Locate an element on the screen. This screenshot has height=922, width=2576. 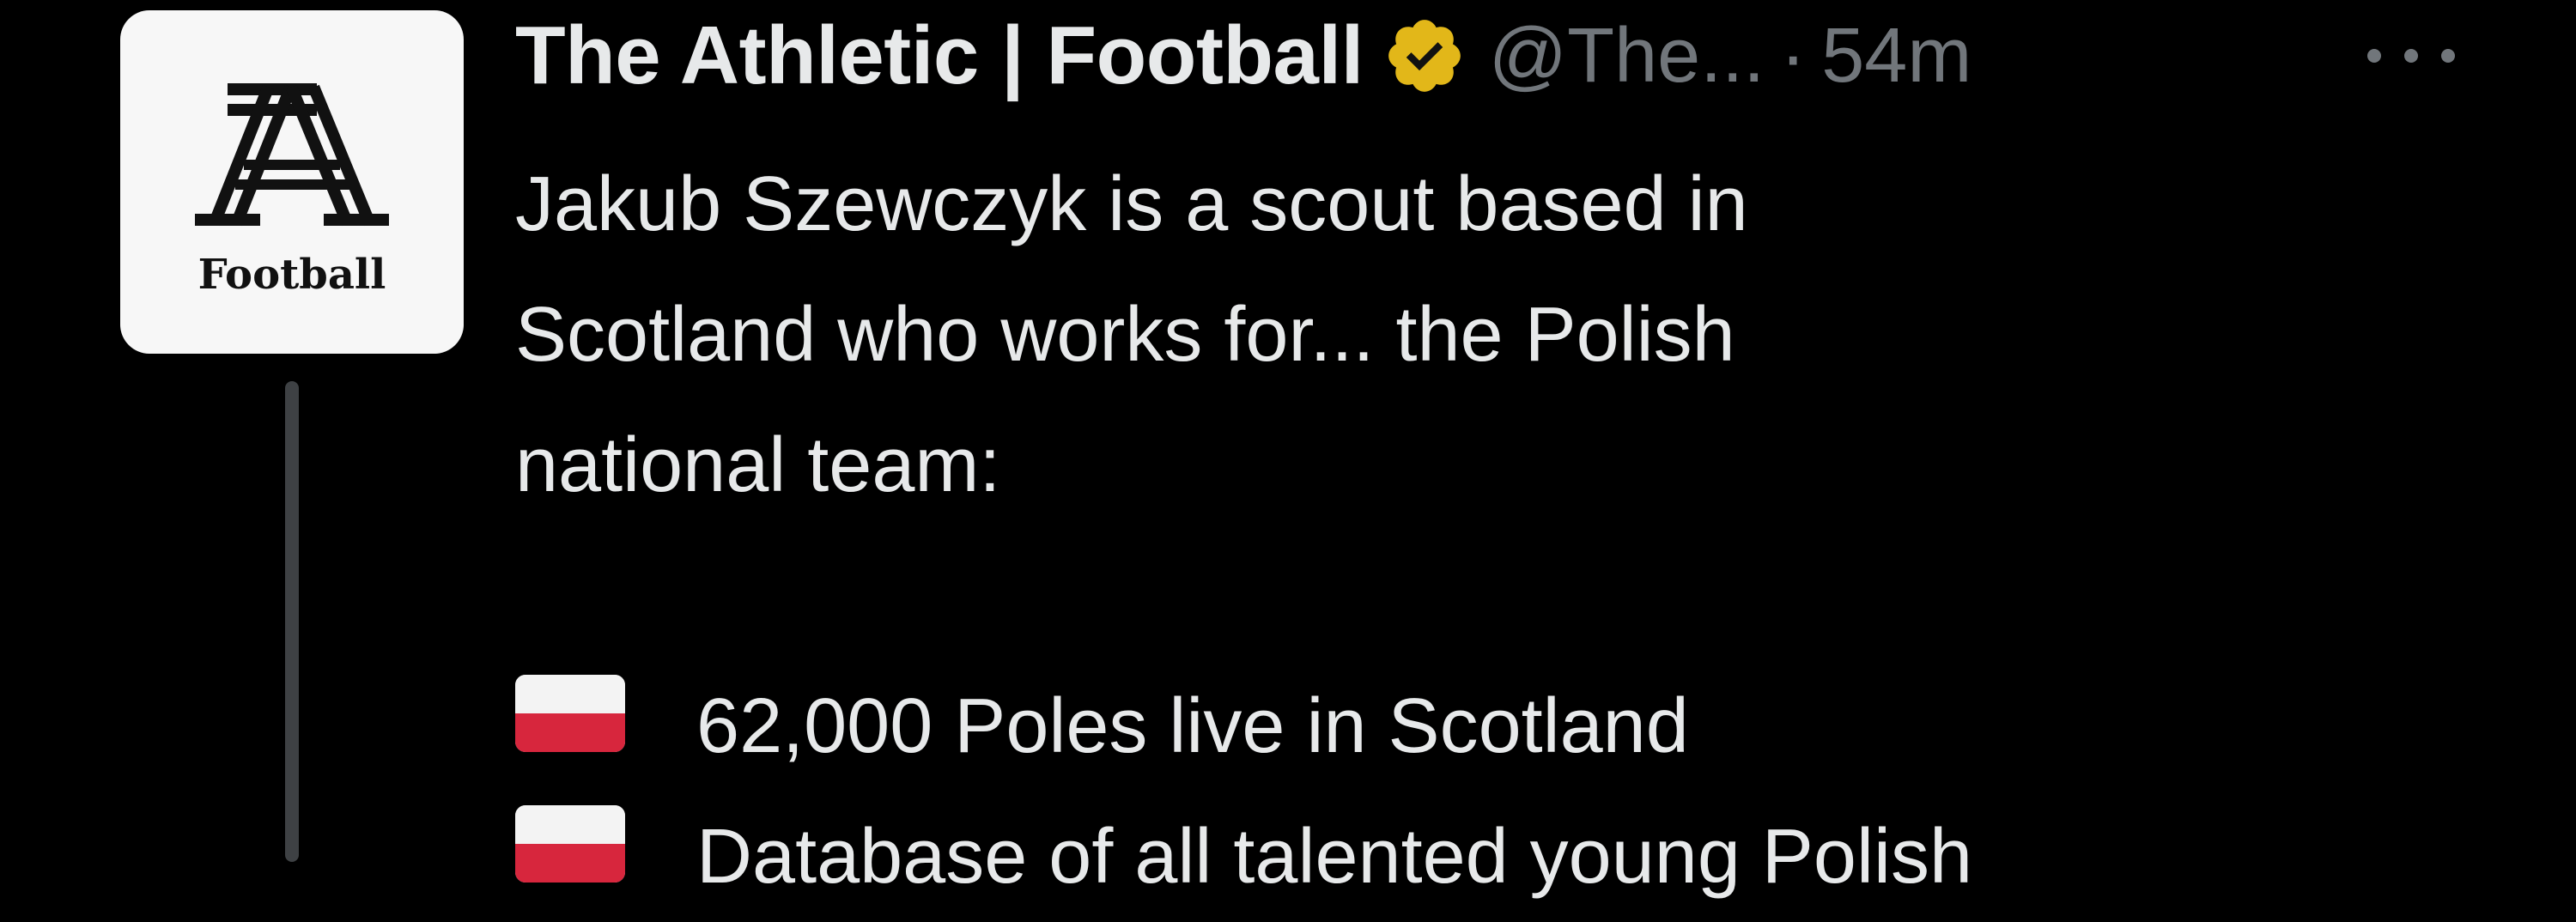
verified-badge-icon is located at coordinates (1425, 56).